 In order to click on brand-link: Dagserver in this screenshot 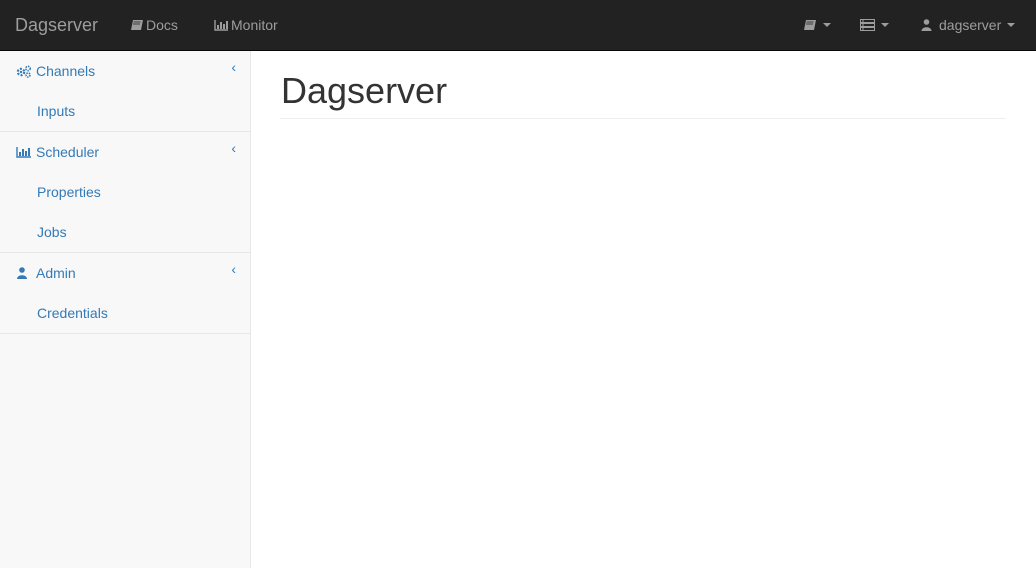, I will do `click(56, 25)`.